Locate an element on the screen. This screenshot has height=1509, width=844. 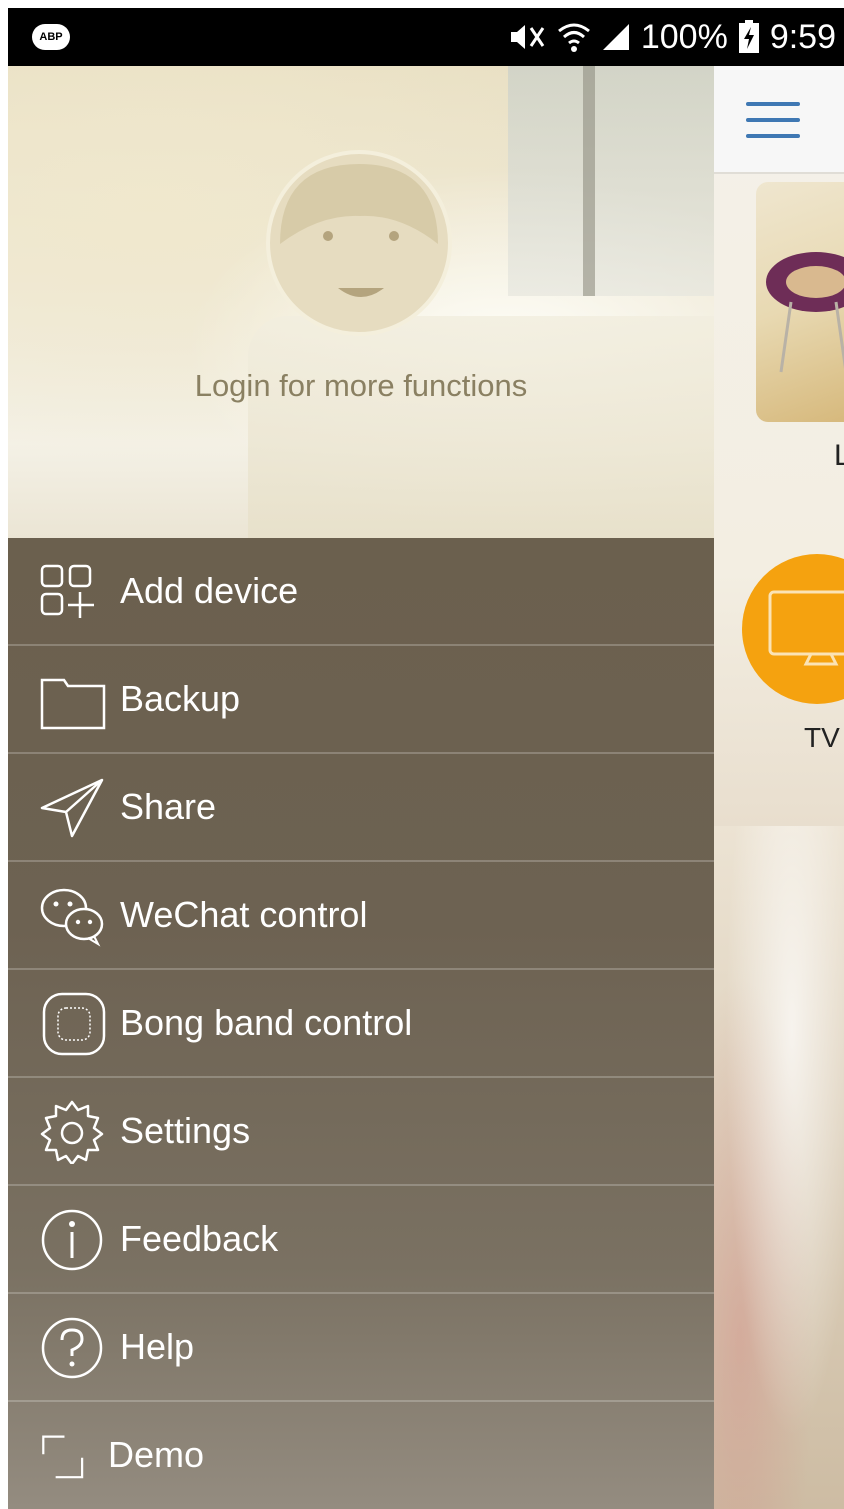
add-device-icon is located at coordinates (67, 591).